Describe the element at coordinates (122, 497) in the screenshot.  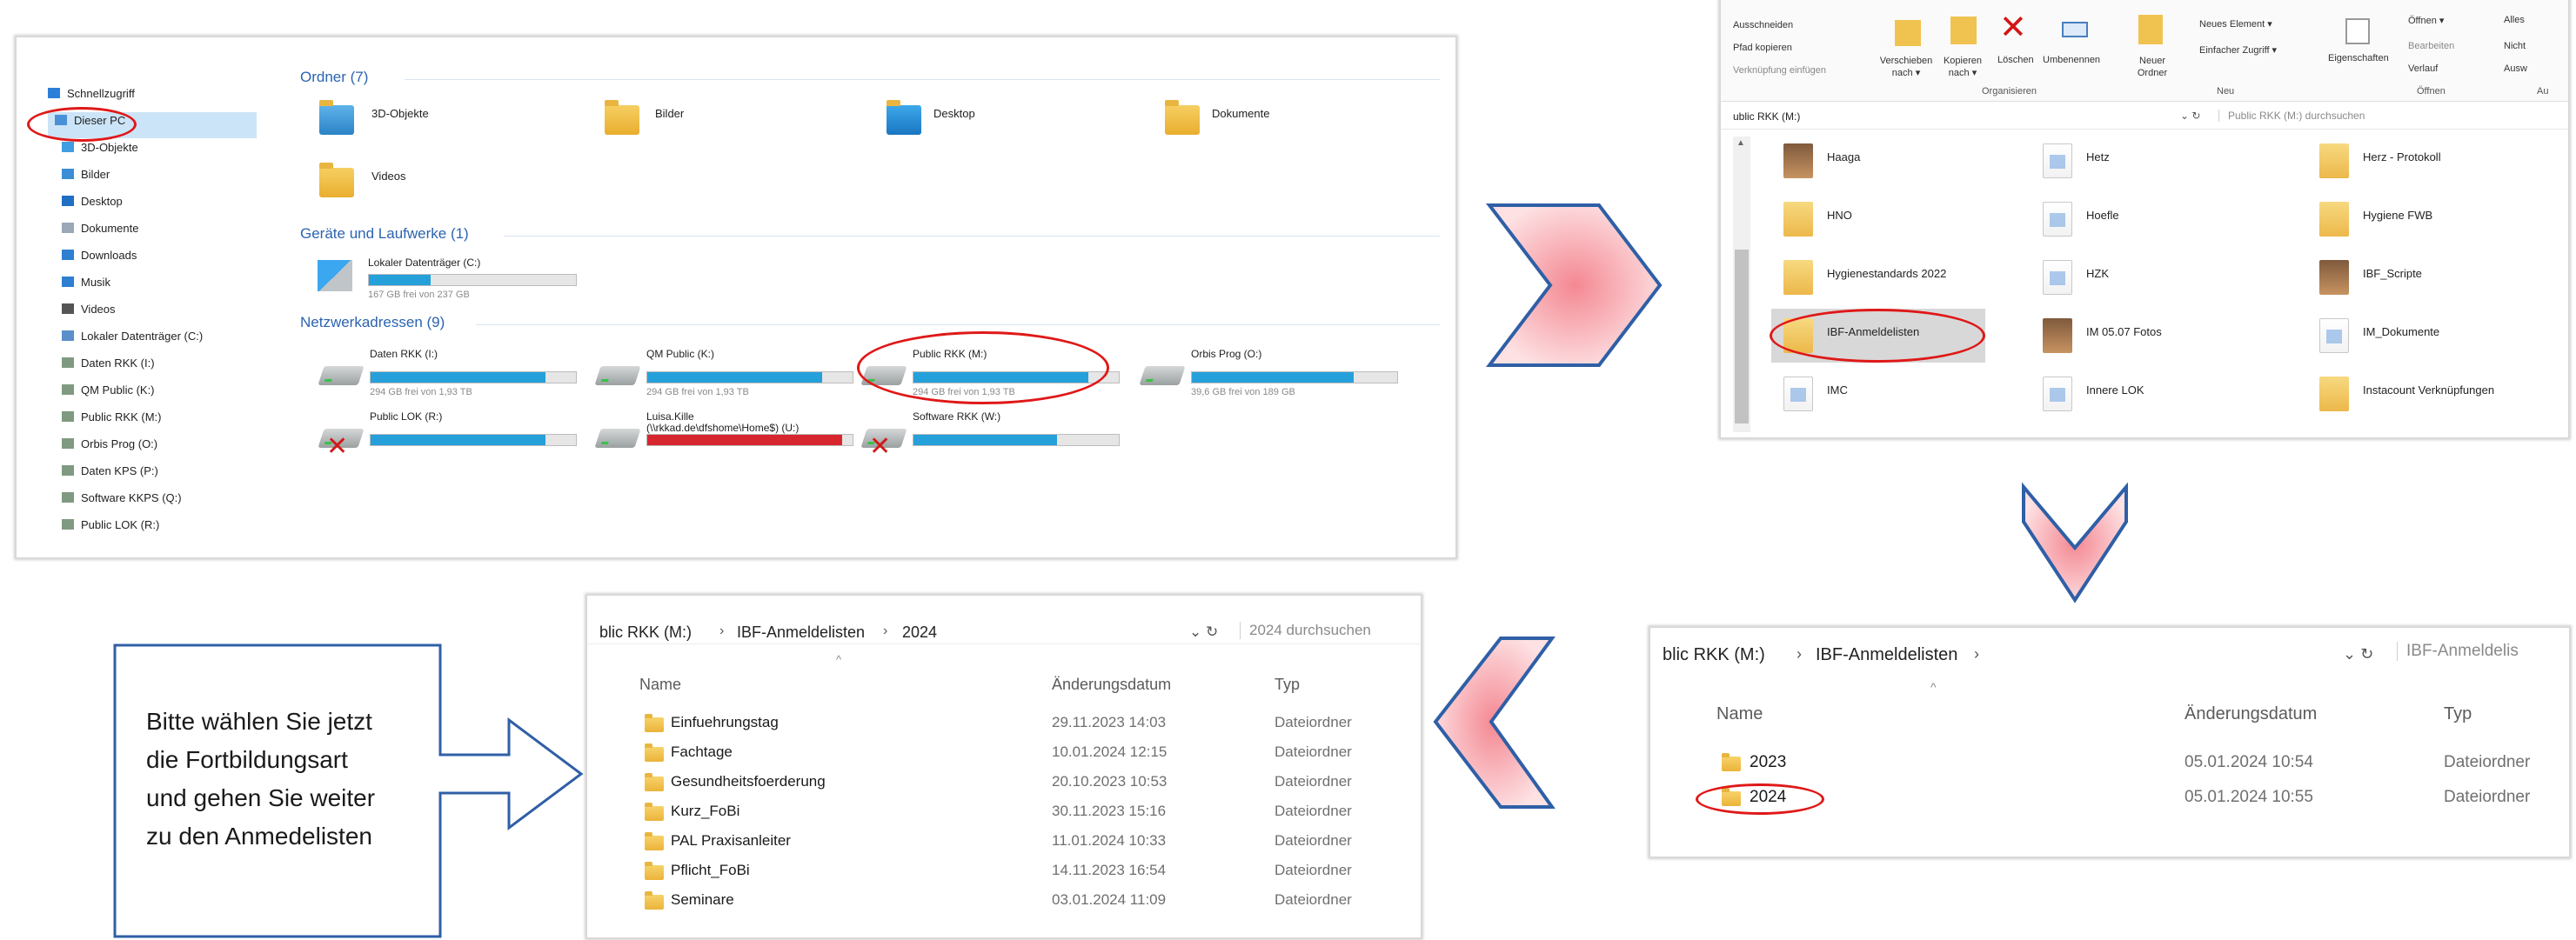
I see `sidebar-item: Software KKPS (Q:)` at that location.